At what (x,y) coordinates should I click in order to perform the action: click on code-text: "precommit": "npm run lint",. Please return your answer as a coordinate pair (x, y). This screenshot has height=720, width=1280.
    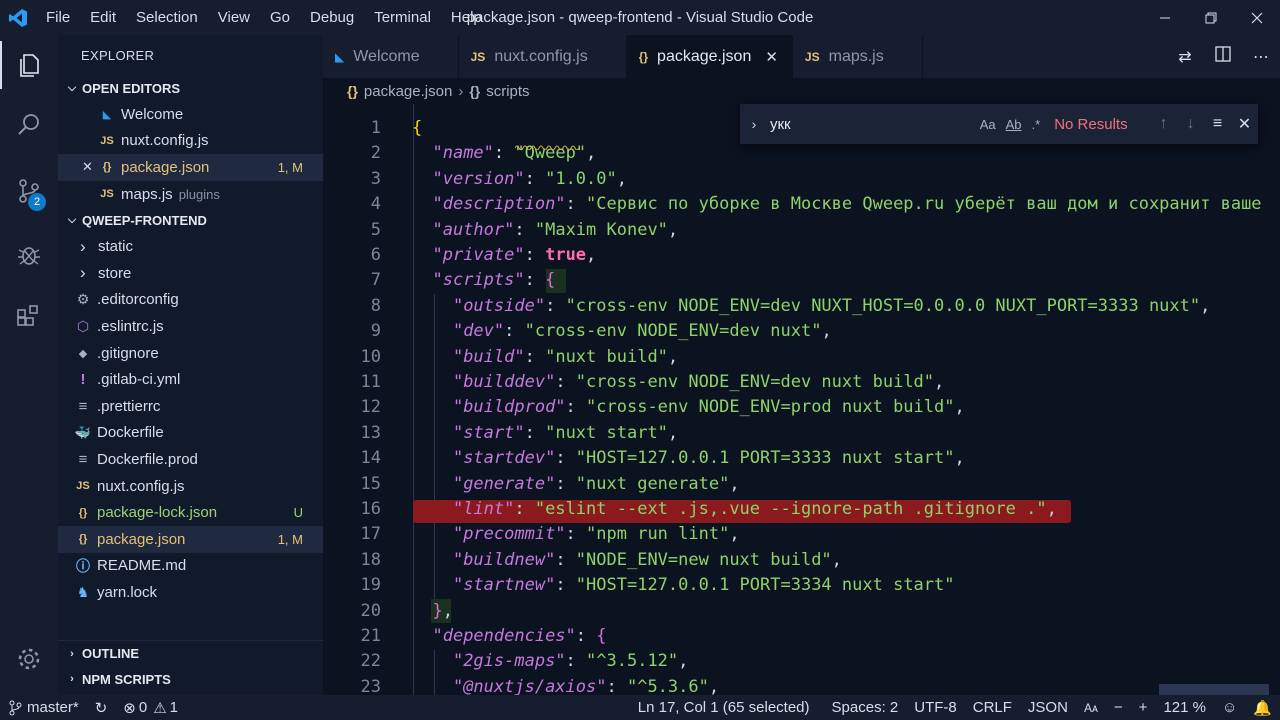
    Looking at the image, I should click on (576, 534).